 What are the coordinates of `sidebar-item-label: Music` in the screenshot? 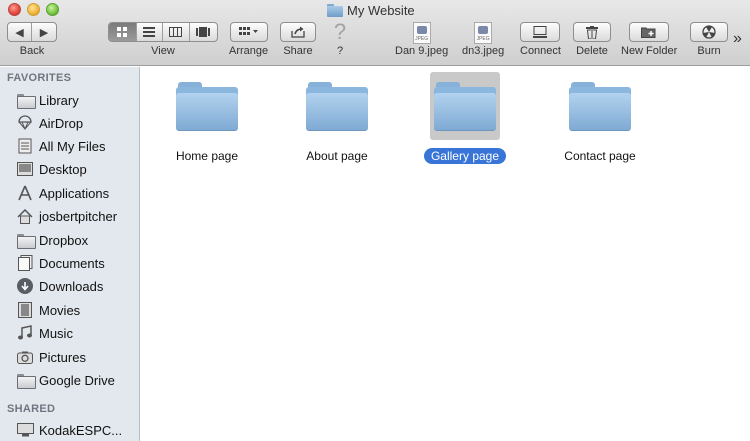 It's located at (56, 333).